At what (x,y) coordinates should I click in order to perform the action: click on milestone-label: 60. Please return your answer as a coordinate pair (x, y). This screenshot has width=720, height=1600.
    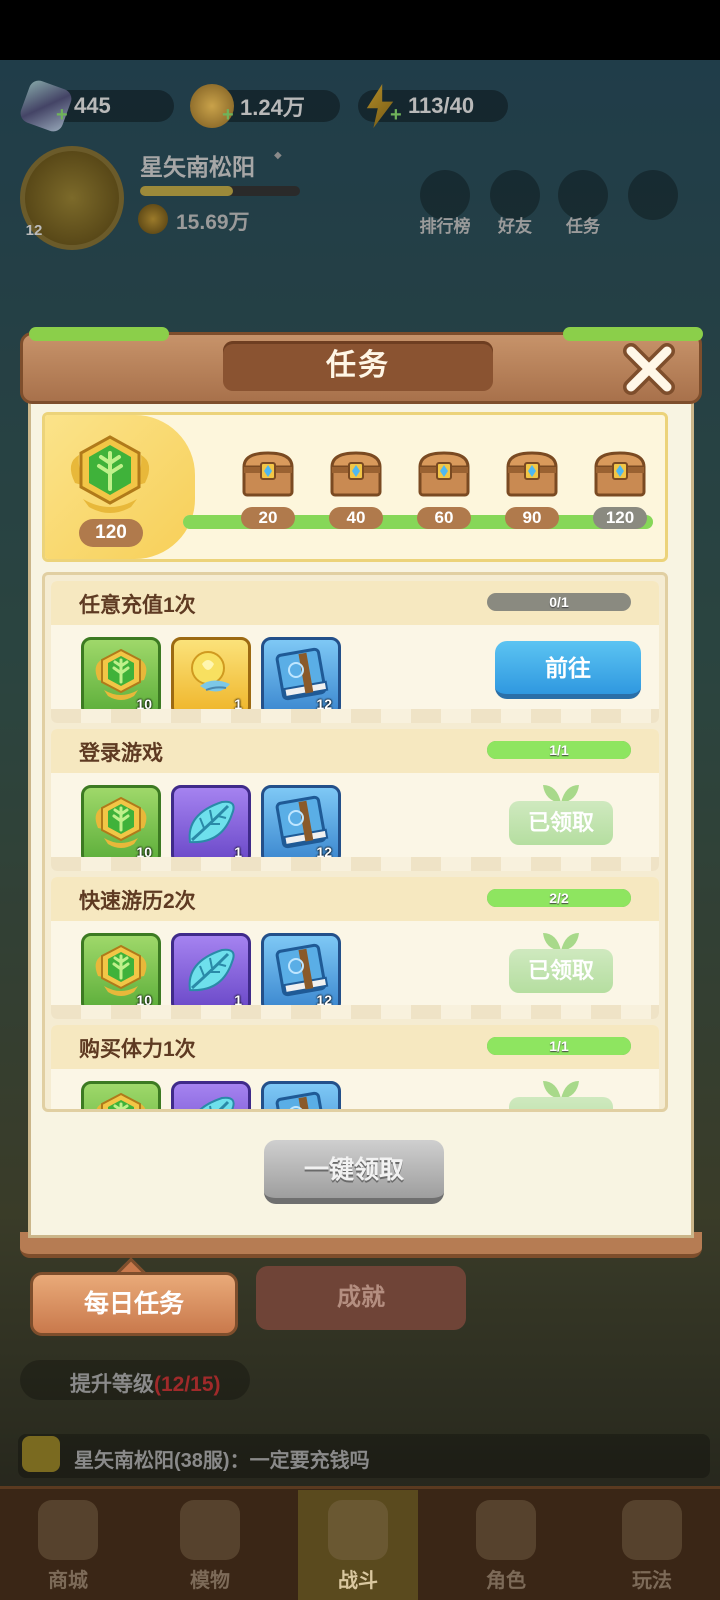
    Looking at the image, I should click on (444, 518).